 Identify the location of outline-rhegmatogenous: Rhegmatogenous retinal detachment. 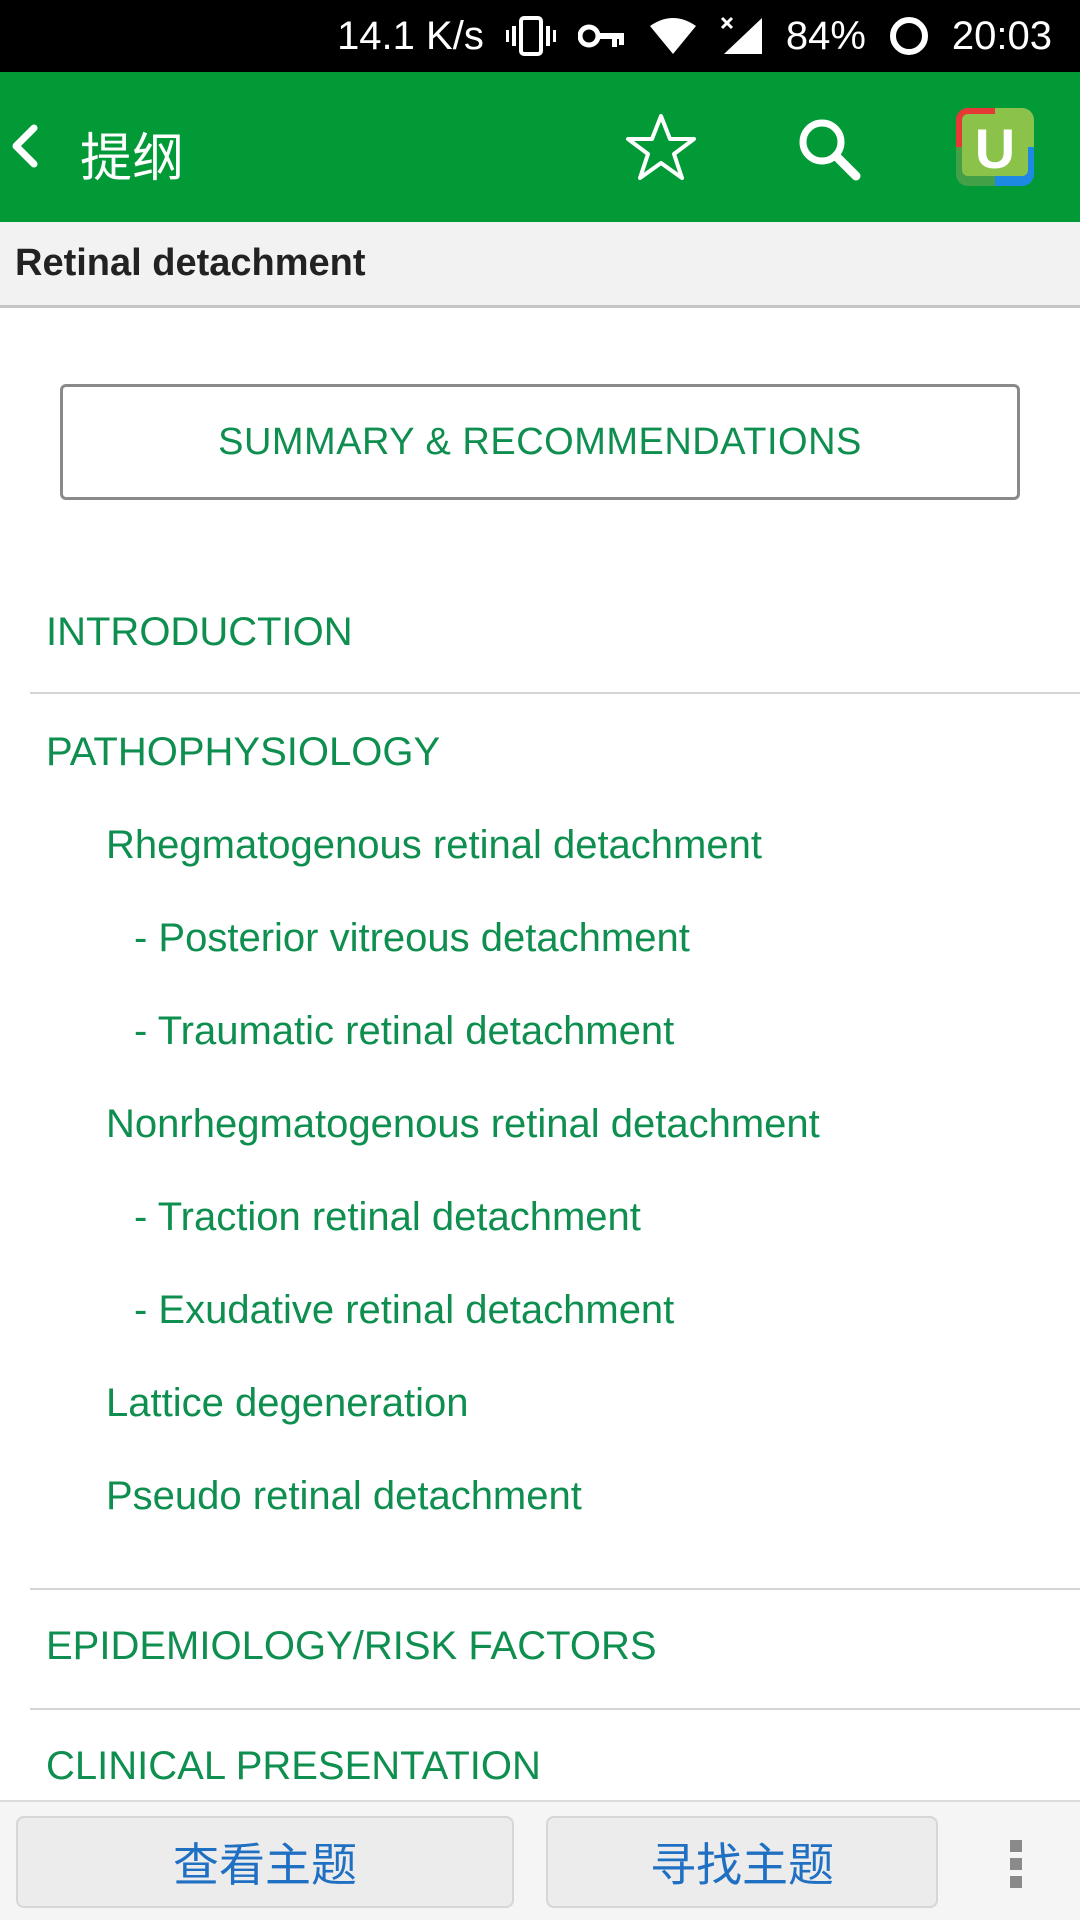
(434, 845).